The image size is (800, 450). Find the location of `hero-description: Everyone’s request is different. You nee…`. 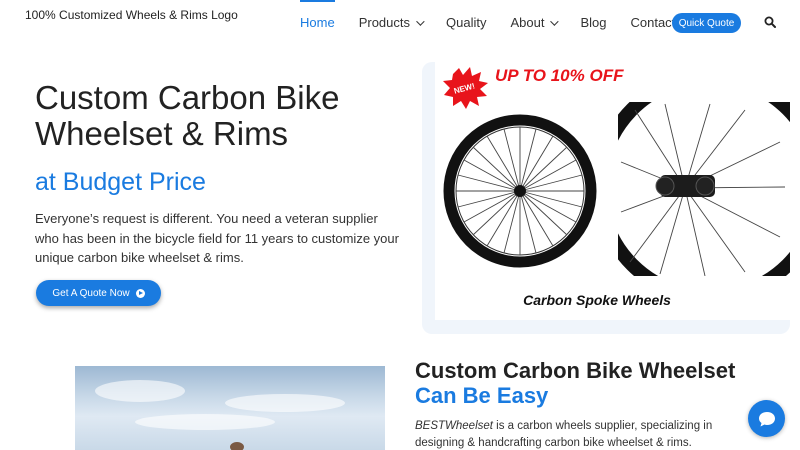

hero-description: Everyone’s request is different. You nee… is located at coordinates (217, 238).